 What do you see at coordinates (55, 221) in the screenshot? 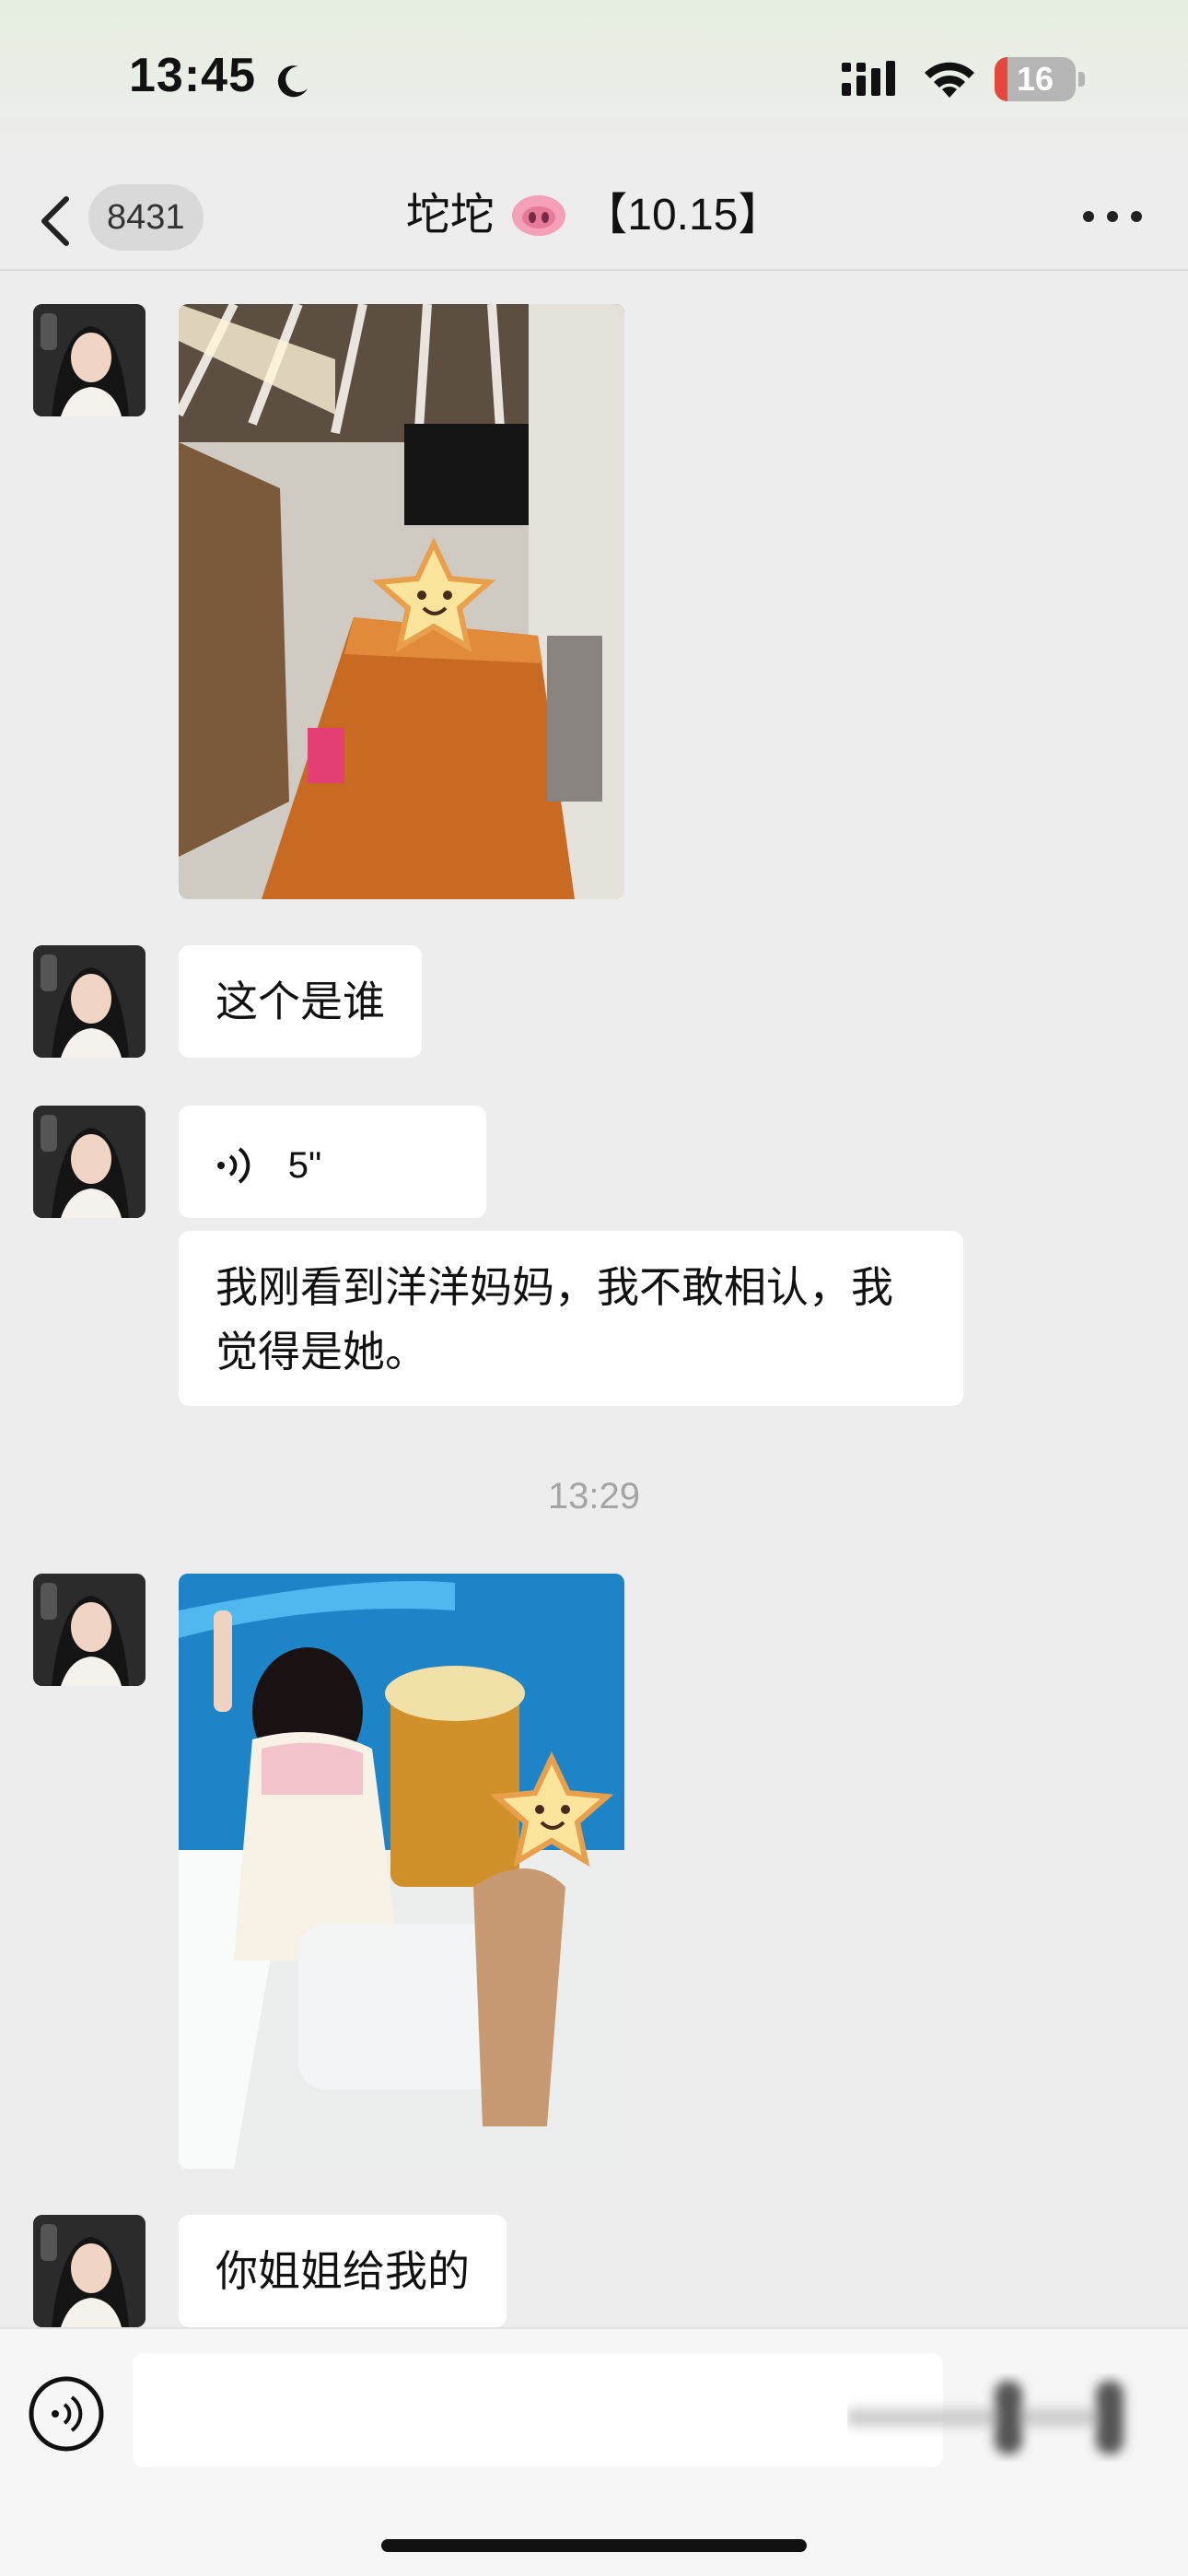
I see `back-chevron-icon` at bounding box center [55, 221].